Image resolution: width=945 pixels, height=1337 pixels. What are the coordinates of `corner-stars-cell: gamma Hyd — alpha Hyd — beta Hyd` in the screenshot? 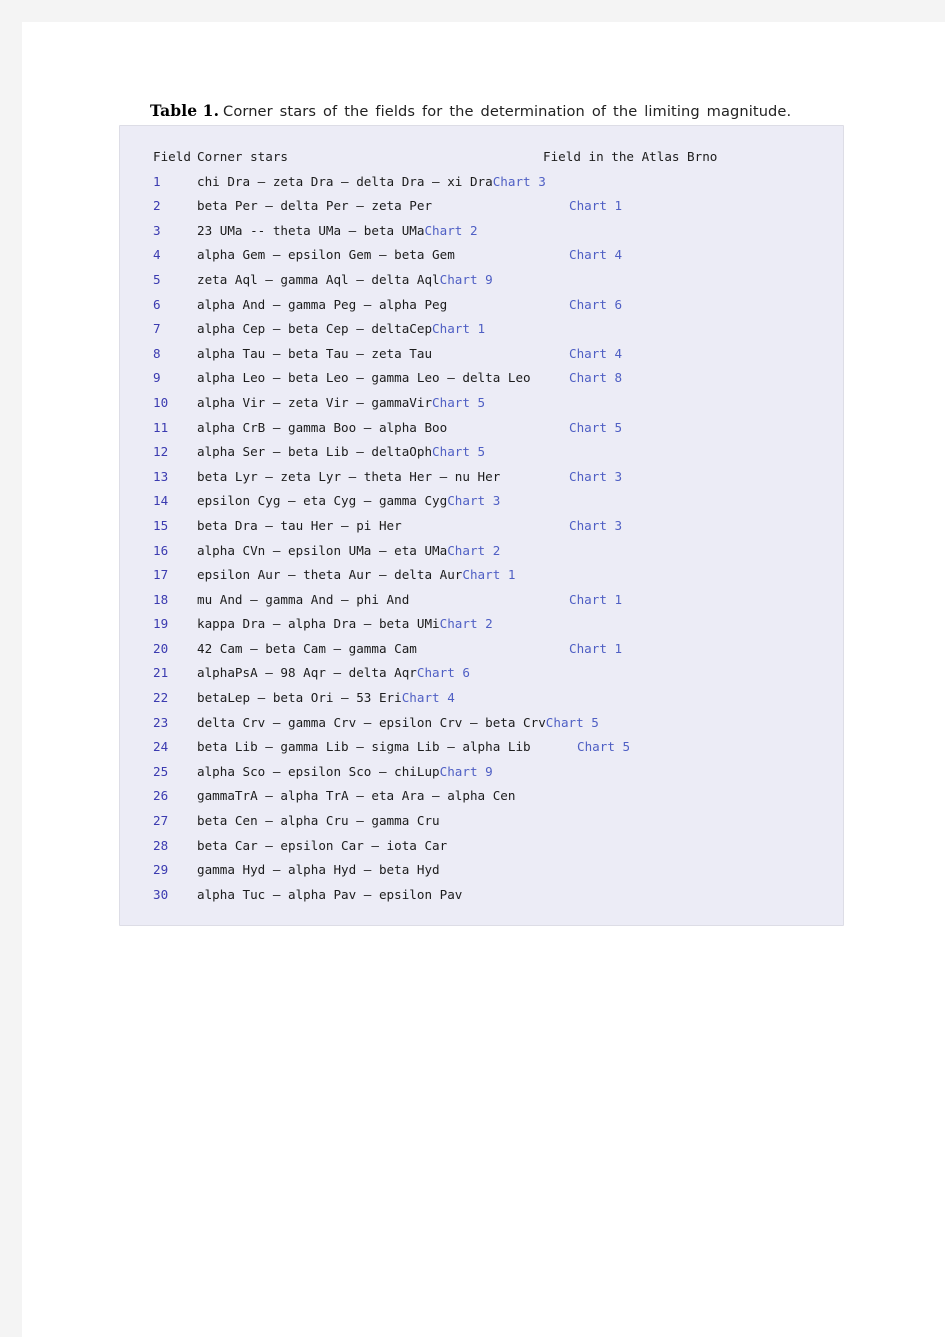 It's located at (318, 870).